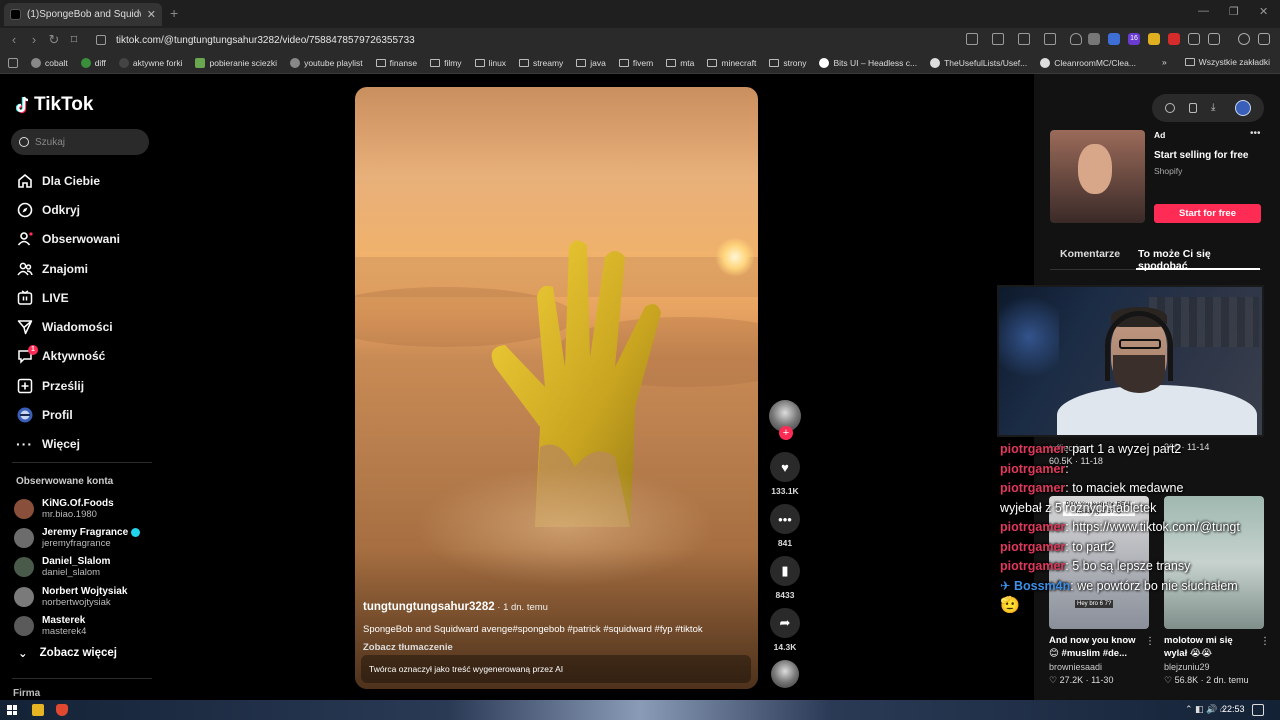  What do you see at coordinates (101, 40) in the screenshot?
I see `site-info-icon` at bounding box center [101, 40].